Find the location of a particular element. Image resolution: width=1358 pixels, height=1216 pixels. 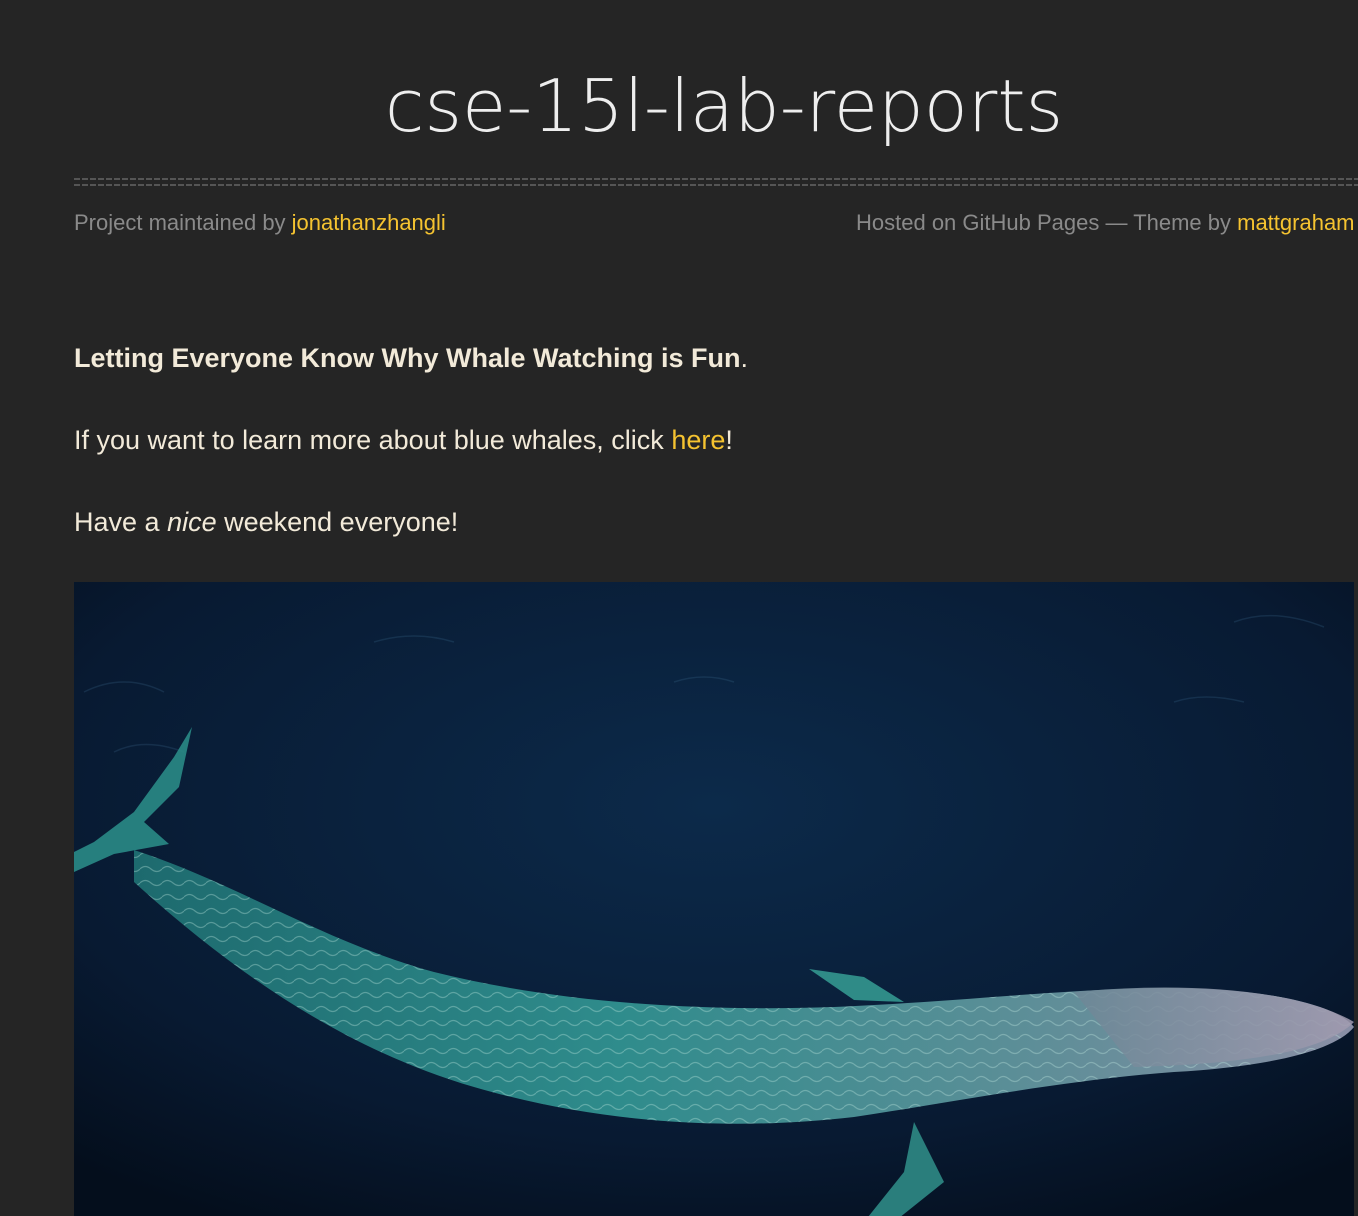

maintainer-link: jonathanzhangli is located at coordinates (369, 222).